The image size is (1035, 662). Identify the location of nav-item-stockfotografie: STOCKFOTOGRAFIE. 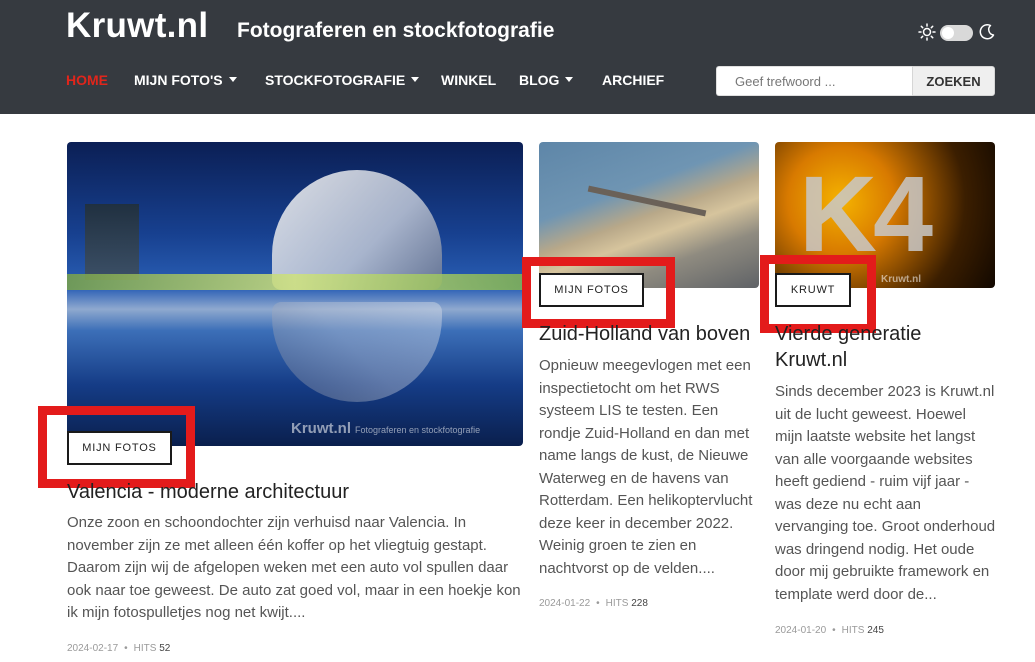
(342, 80).